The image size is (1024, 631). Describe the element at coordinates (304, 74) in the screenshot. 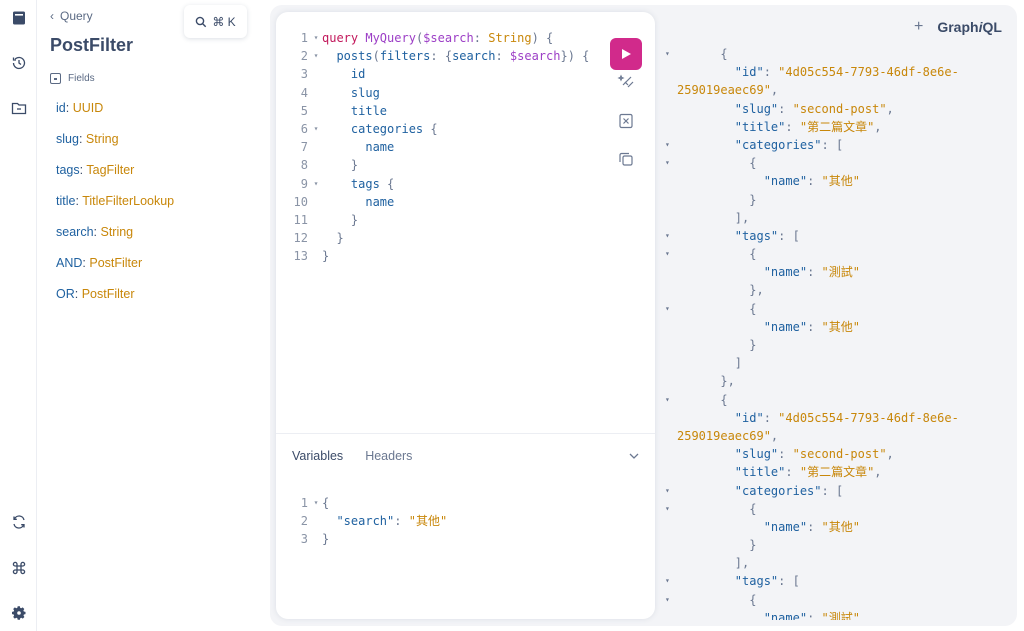

I see `line-number: 3` at that location.